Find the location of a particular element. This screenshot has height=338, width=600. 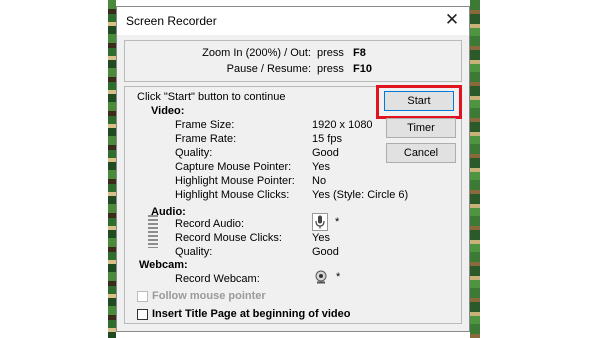

title-bar: Screen Recorder ✕ is located at coordinates (293, 21).